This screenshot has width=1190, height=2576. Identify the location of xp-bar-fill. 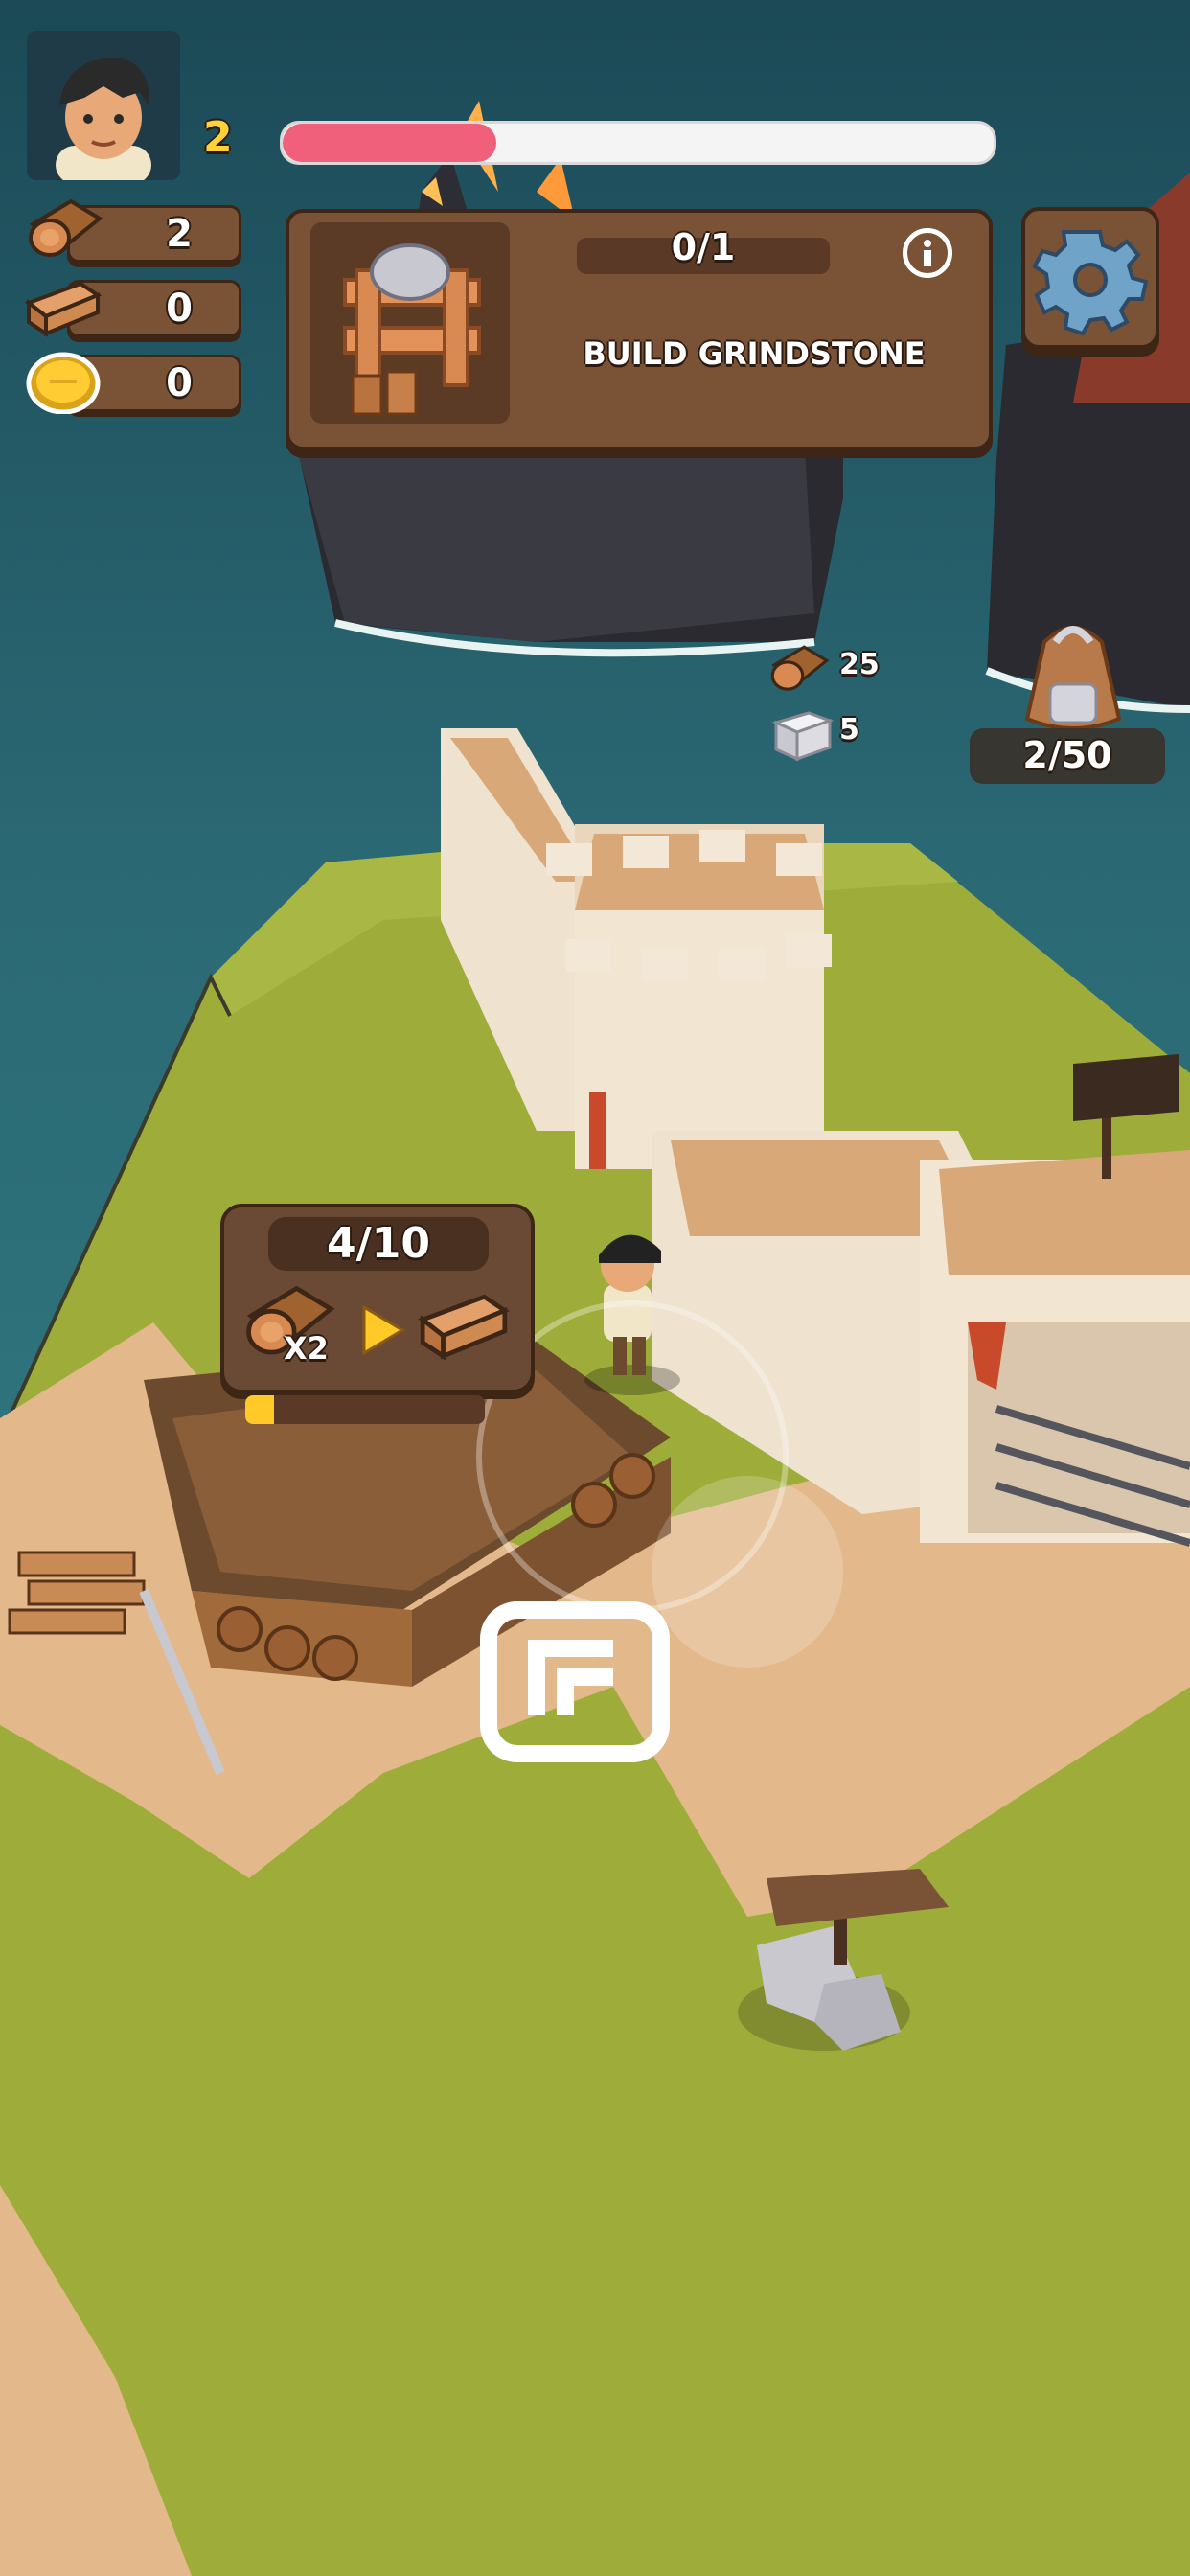
(389, 143).